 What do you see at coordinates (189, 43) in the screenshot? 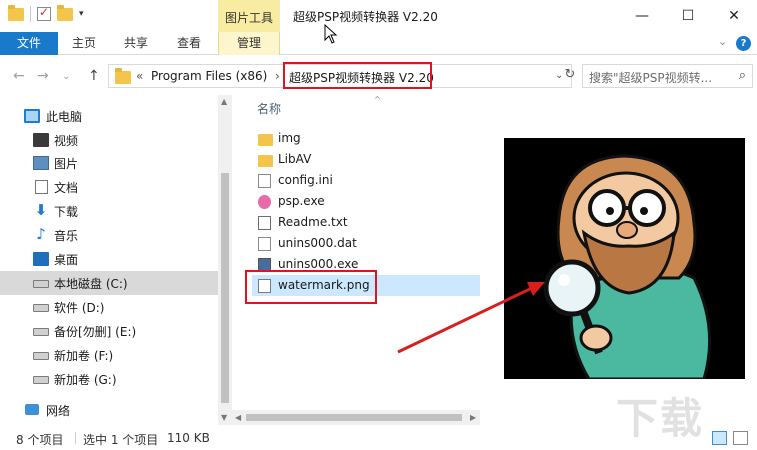
I see `tab-view: 查看` at bounding box center [189, 43].